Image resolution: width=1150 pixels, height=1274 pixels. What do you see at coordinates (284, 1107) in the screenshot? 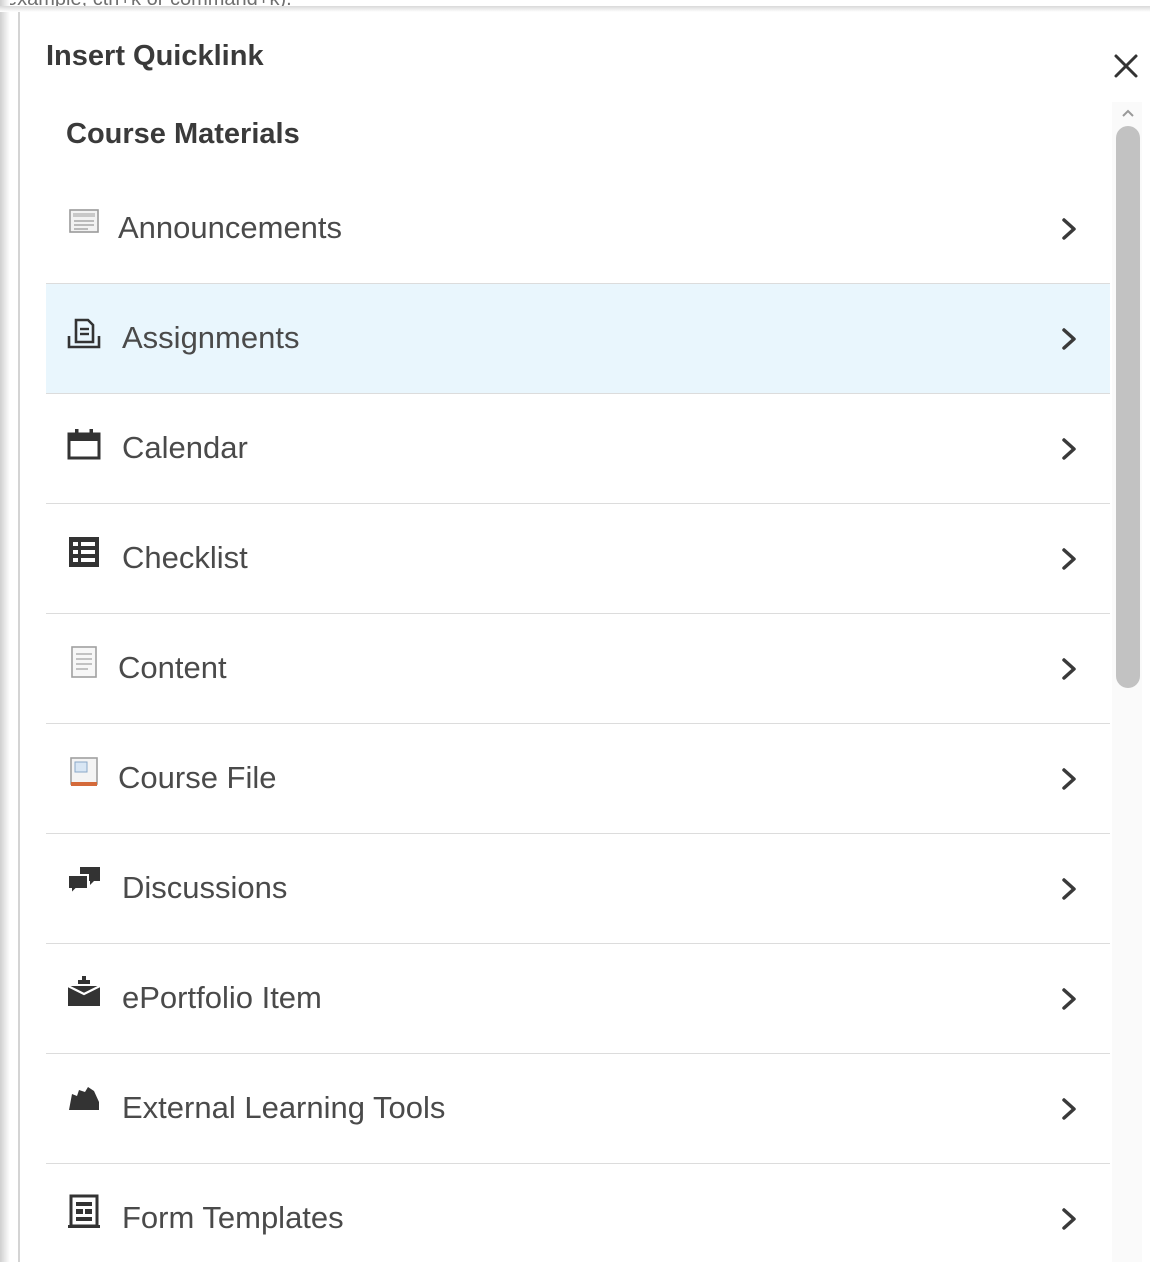
I see `list-item-label: External Learning Tools` at bounding box center [284, 1107].